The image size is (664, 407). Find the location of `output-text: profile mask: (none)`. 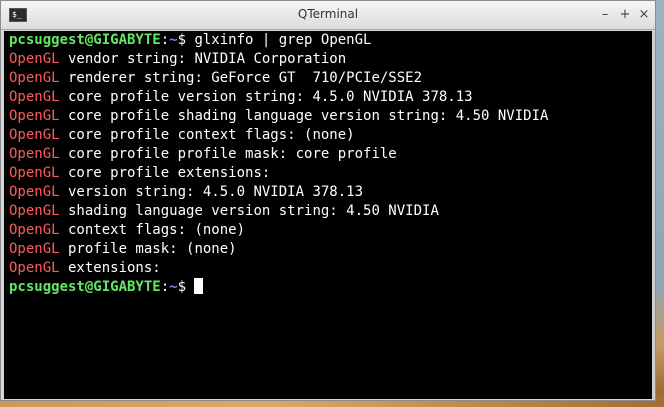

output-text: profile mask: (none) is located at coordinates (148, 249).